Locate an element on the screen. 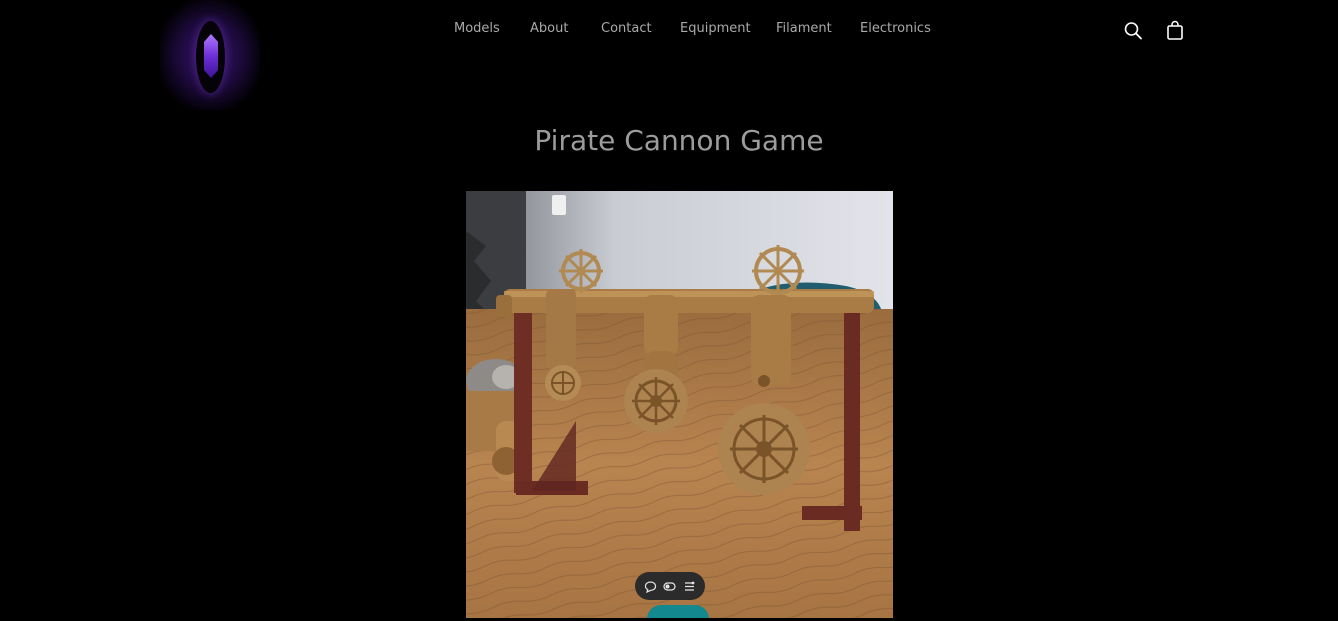 The image size is (1338, 621). site-logo is located at coordinates (210, 55).